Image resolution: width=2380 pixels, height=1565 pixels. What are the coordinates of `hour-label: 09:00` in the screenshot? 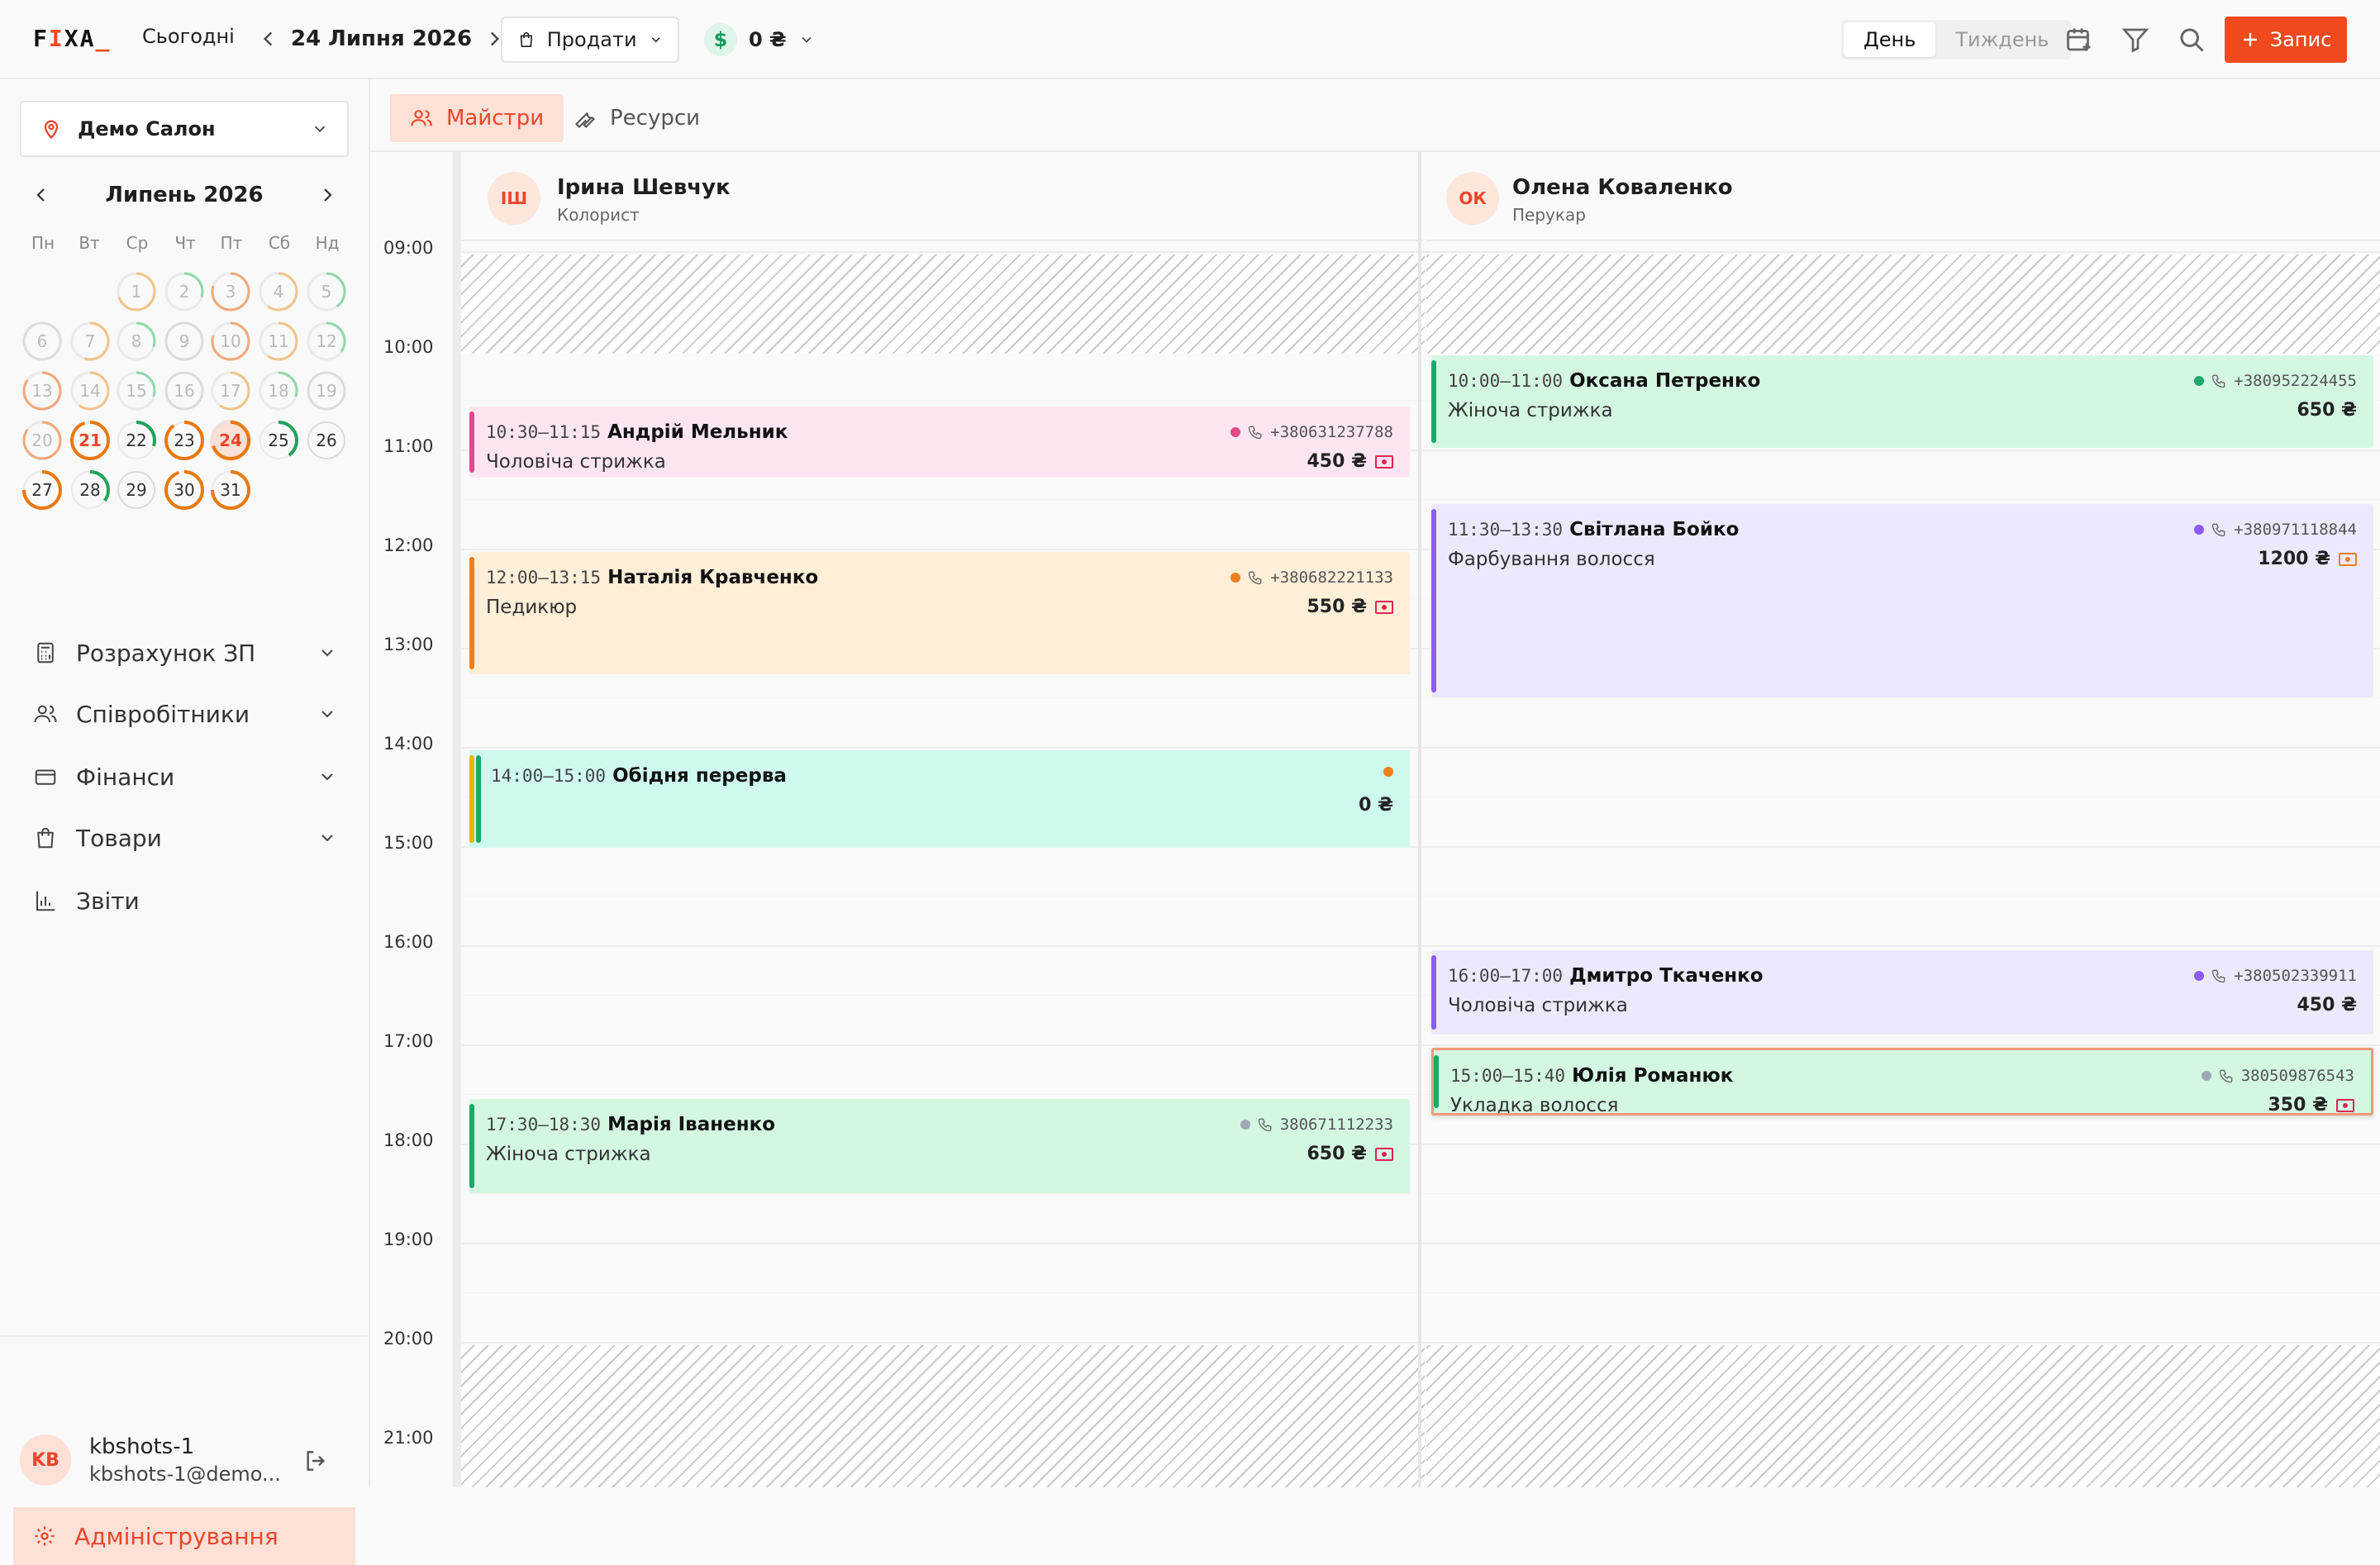 It's located at (408, 248).